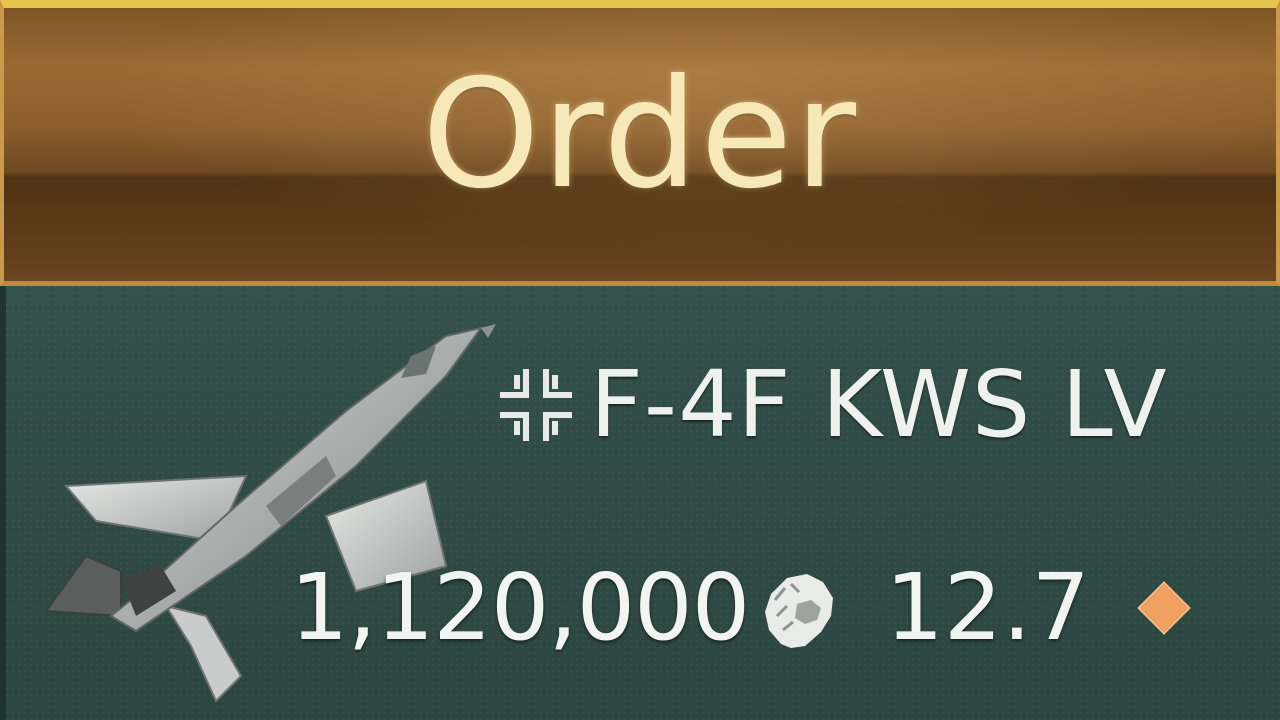 The height and width of the screenshot is (720, 1280). What do you see at coordinates (799, 611) in the screenshot?
I see `lion-icon` at bounding box center [799, 611].